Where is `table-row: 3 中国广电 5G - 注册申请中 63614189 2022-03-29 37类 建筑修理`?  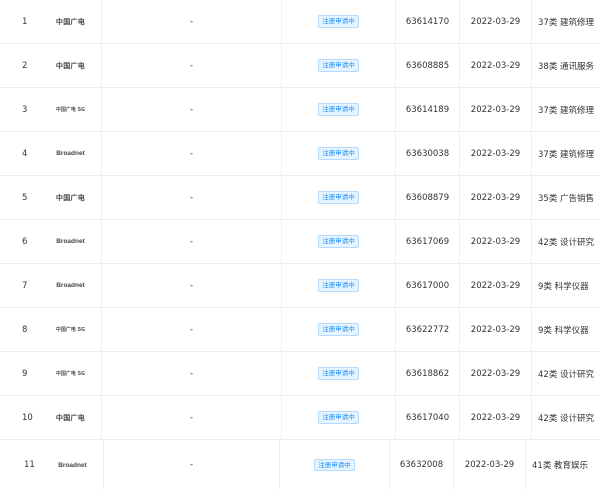
table-row: 3 中国广电 5G - 注册申请中 63614189 2022-03-29 37类 建筑修理 is located at coordinates (300, 110).